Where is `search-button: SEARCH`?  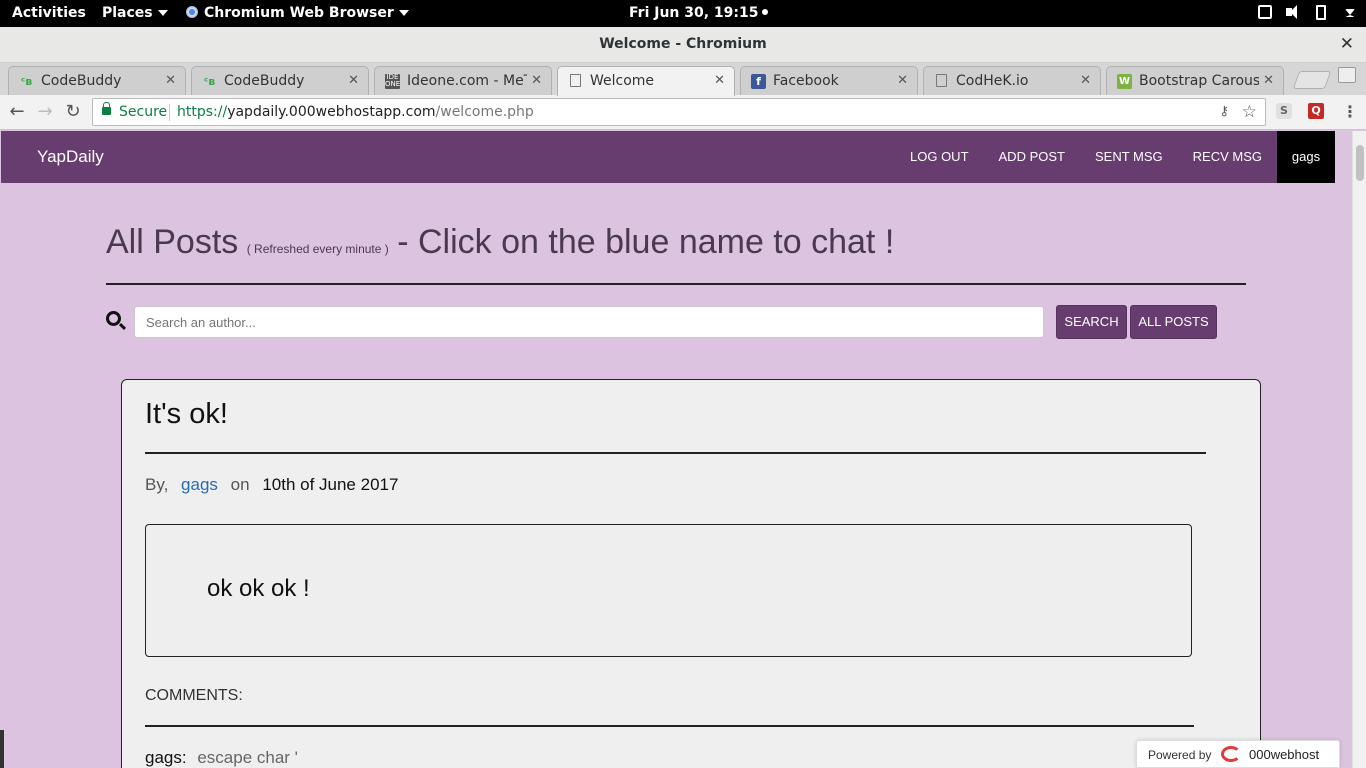 search-button: SEARCH is located at coordinates (1091, 322).